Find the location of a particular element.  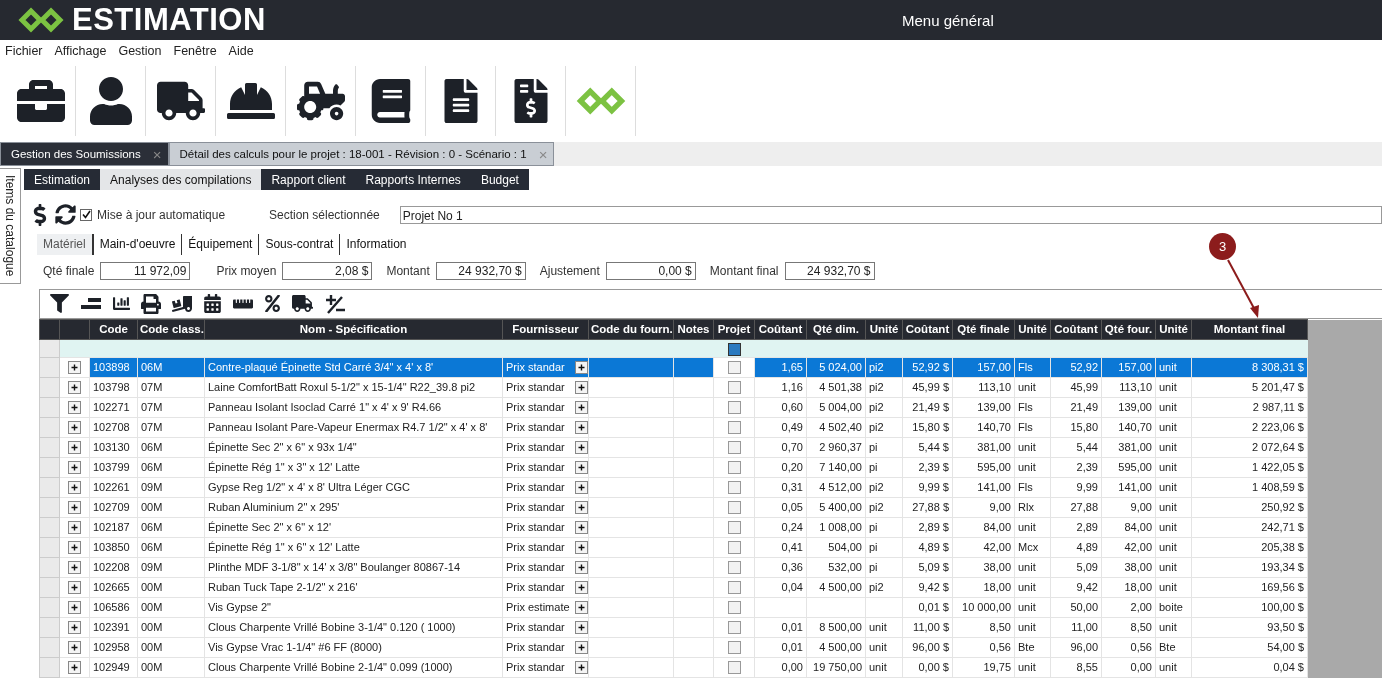

close-icon: × is located at coordinates (157, 154).